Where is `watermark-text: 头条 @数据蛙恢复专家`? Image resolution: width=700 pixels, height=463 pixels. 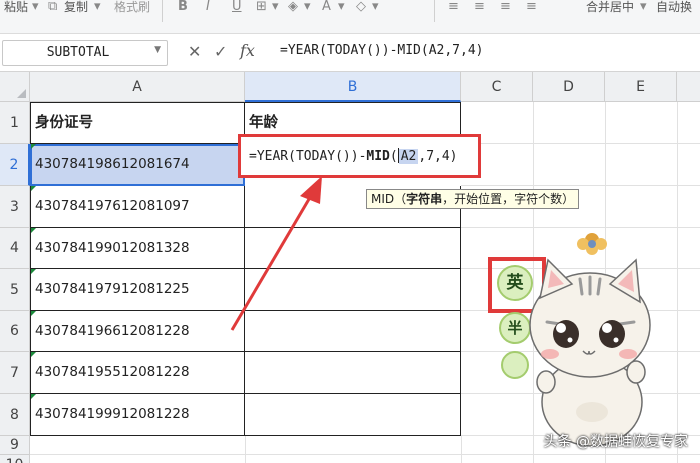 watermark-text: 头条 @数据蛙恢复专家 is located at coordinates (615, 442).